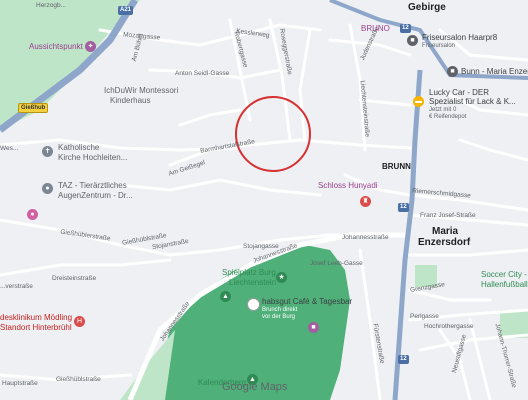 This screenshot has height=400, width=528. What do you see at coordinates (514, 324) in the screenshot?
I see `green-east` at bounding box center [514, 324].